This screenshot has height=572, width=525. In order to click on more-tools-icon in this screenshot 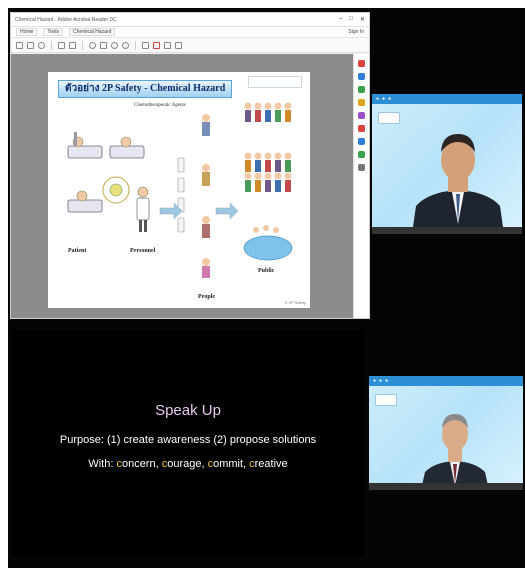, I will do `click(361, 167)`.